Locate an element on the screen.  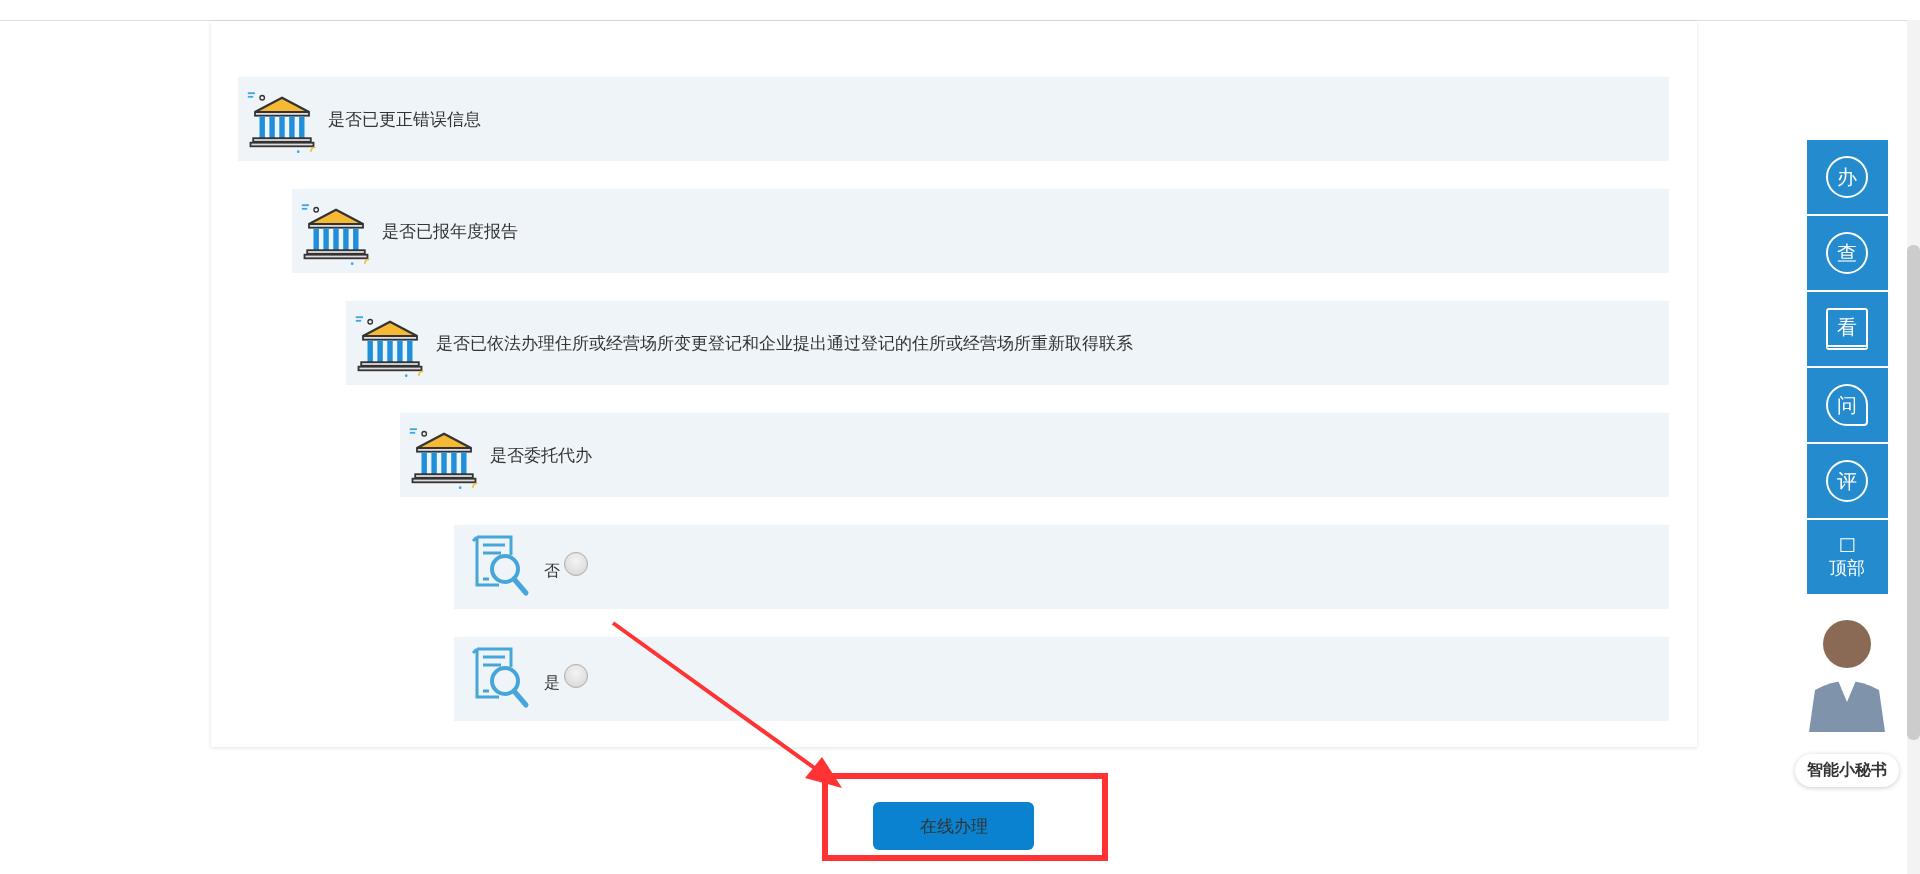
question-text: 是否已更正错误信息 is located at coordinates (404, 119).